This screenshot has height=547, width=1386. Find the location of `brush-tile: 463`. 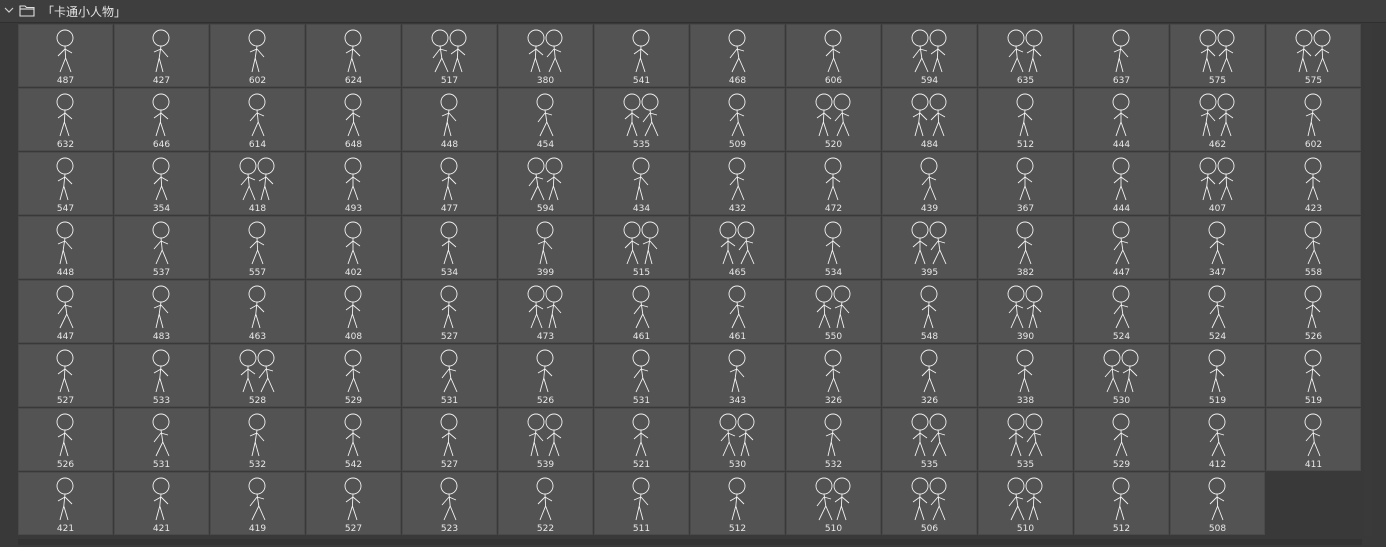

brush-tile: 463 is located at coordinates (257, 311).